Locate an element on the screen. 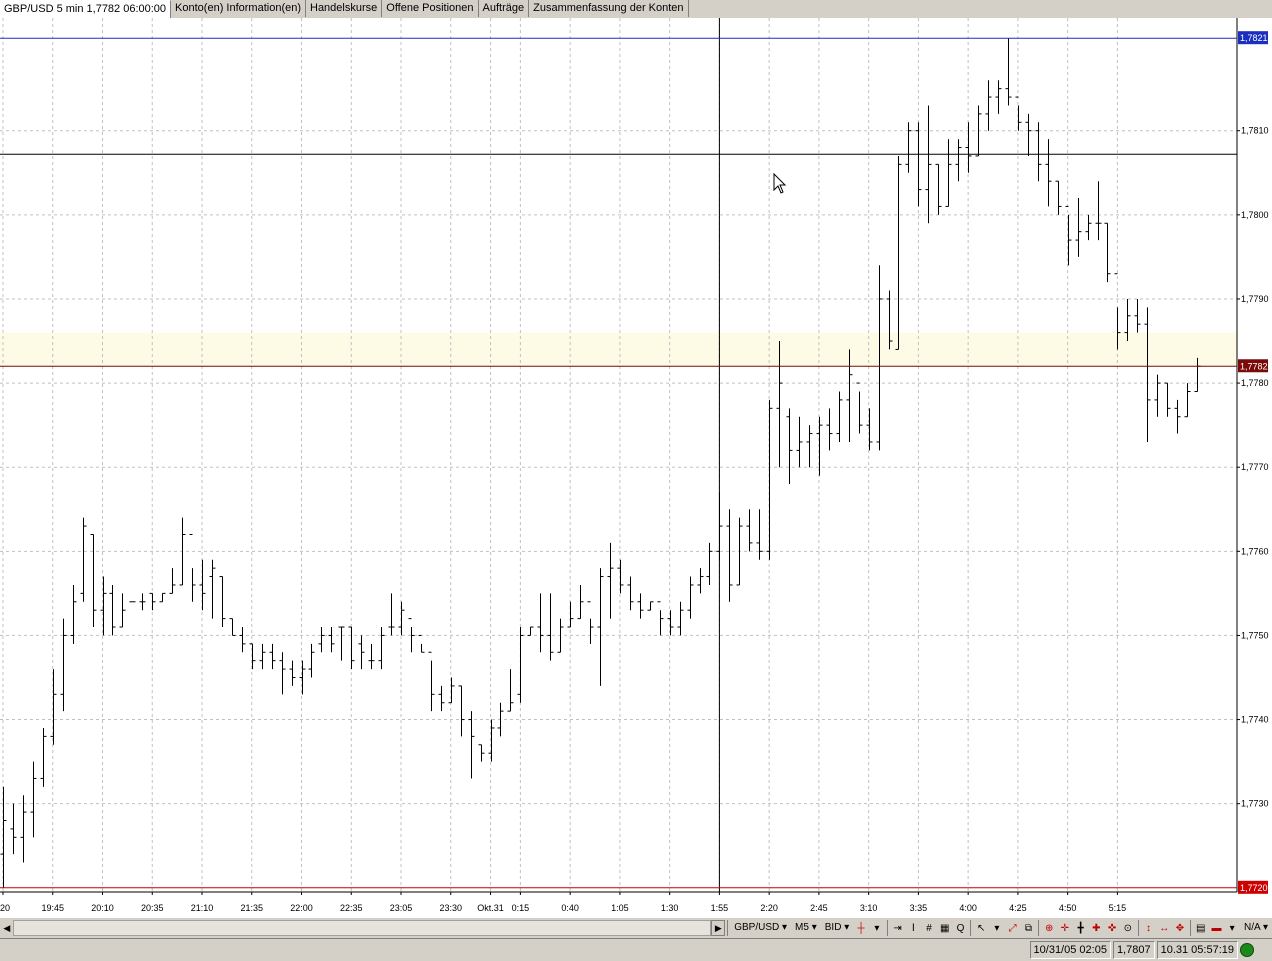  bar-type-icon: ┼ is located at coordinates (861, 928).